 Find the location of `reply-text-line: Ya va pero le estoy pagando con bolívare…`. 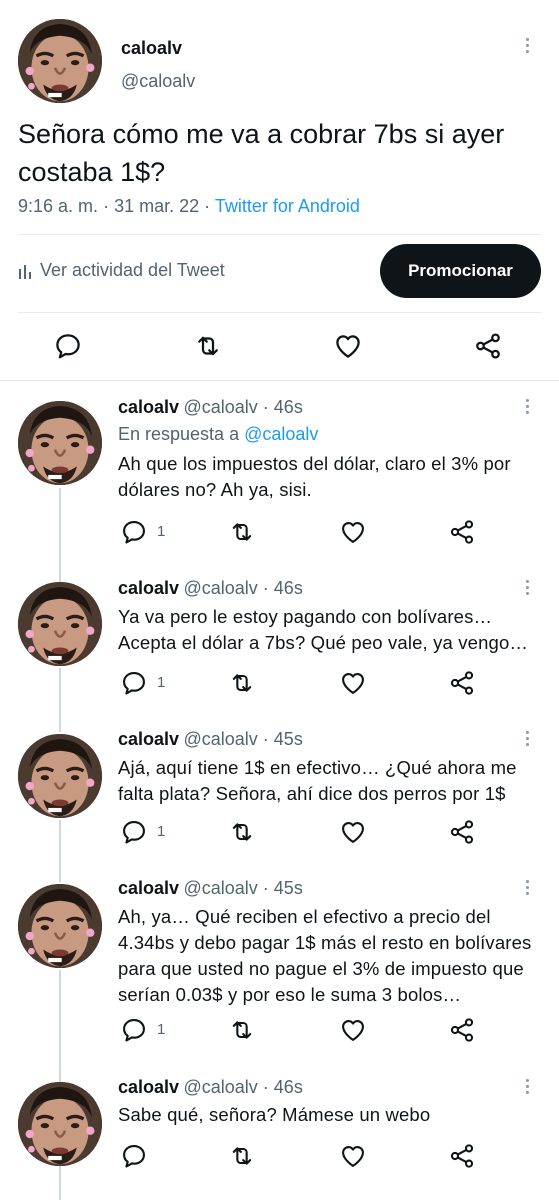

reply-text-line: Ya va pero le estoy pagando con bolívare… is located at coordinates (305, 616).